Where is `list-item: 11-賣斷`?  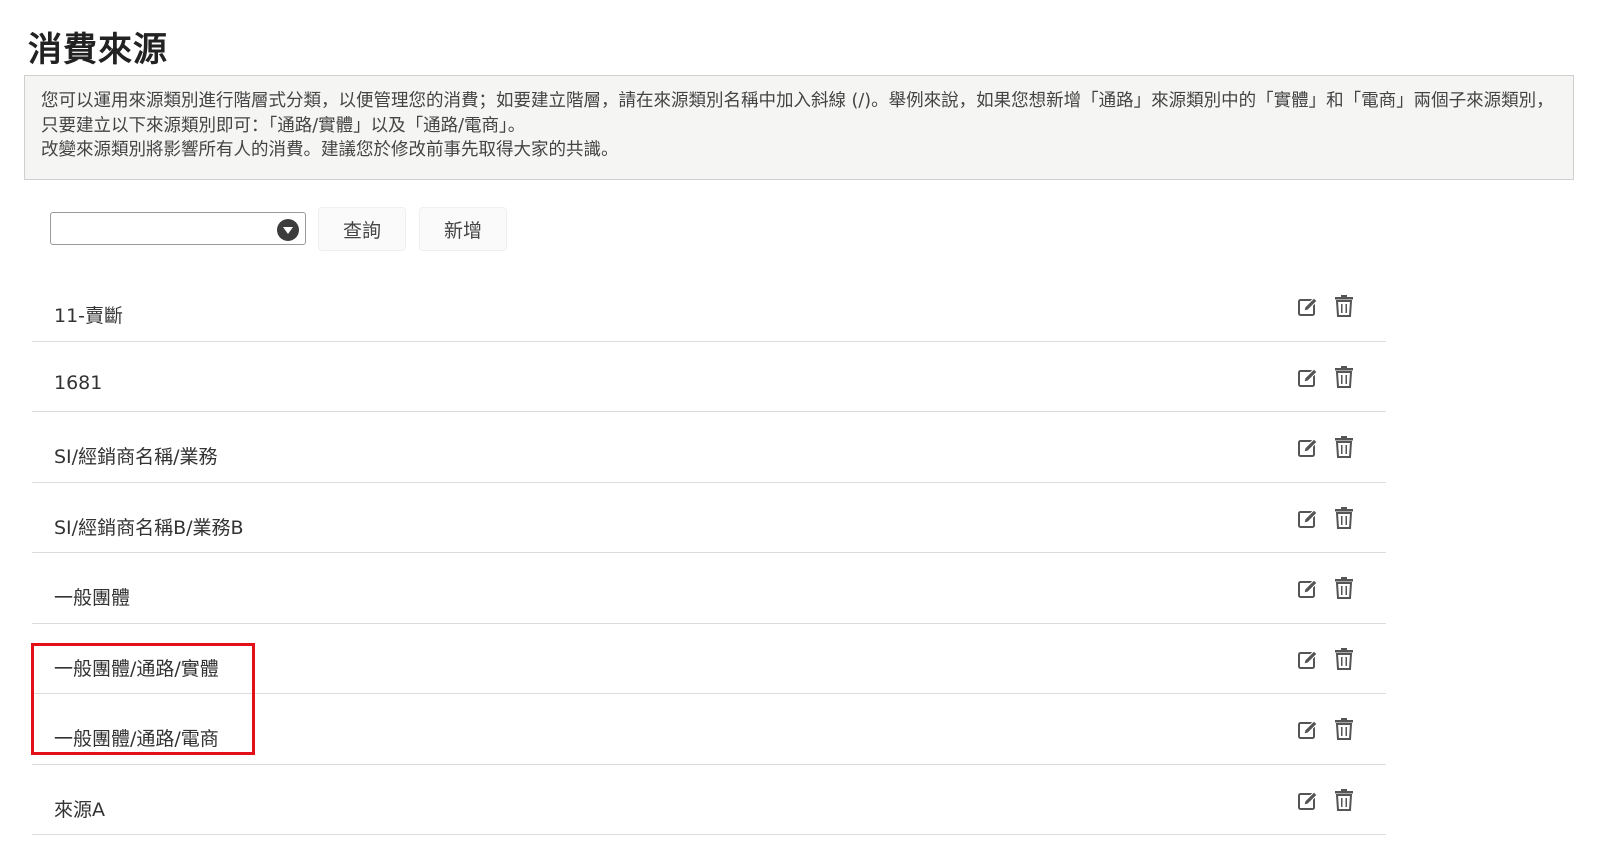 list-item: 11-賣斷 is located at coordinates (709, 306).